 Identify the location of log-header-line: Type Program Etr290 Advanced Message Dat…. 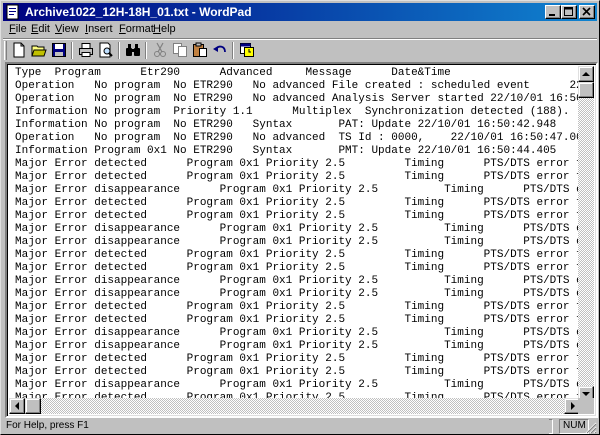
(233, 73).